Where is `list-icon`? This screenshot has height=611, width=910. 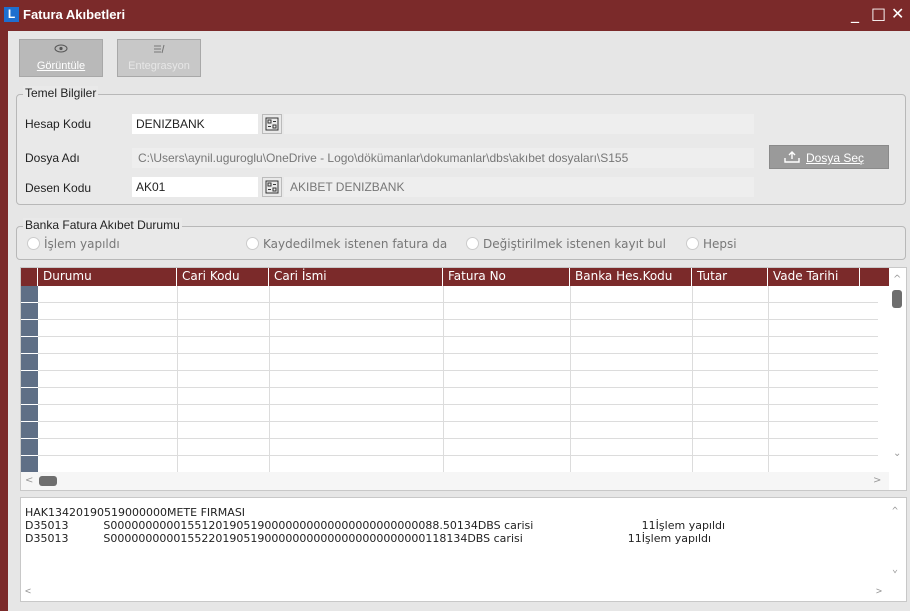 list-icon is located at coordinates (159, 52).